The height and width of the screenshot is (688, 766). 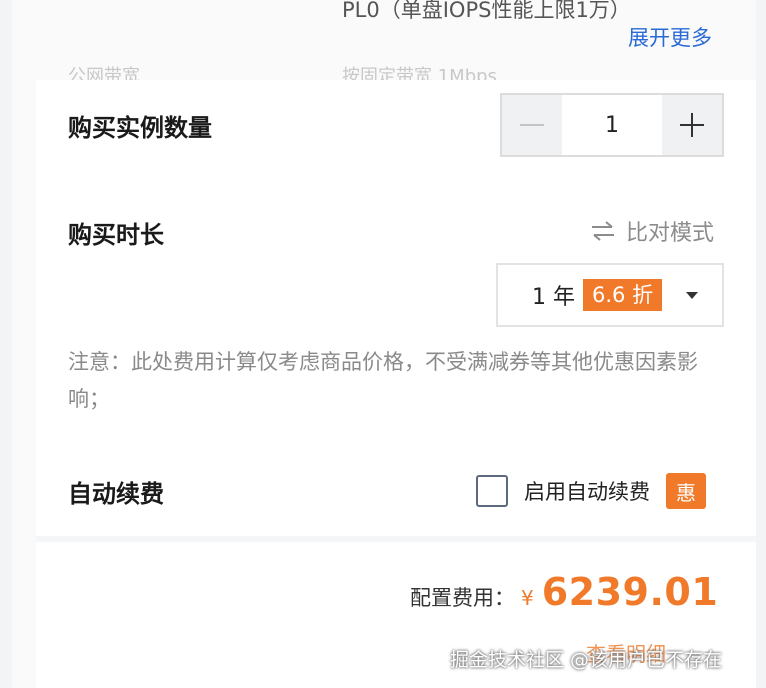 I want to click on watermark: 掘金技术社区 @该用户已不存在, so click(x=586, y=660).